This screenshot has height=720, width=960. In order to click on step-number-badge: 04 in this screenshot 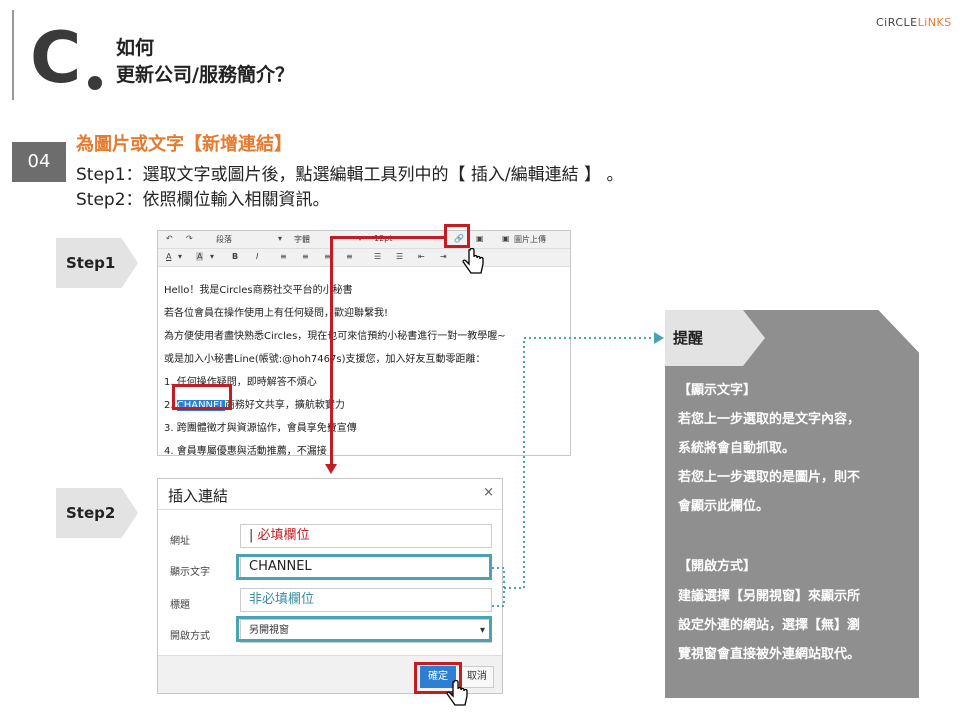, I will do `click(39, 162)`.